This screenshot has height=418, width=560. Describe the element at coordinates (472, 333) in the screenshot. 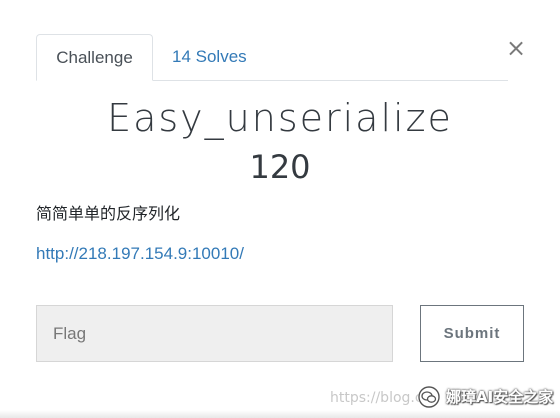

I see `submit-button: Submit` at that location.